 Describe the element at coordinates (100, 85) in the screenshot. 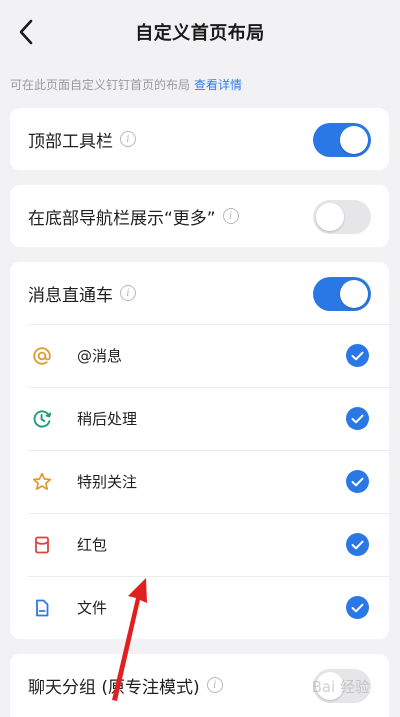

I see `hint-text: 可在此页面自定义钉钉首页的布局` at that location.